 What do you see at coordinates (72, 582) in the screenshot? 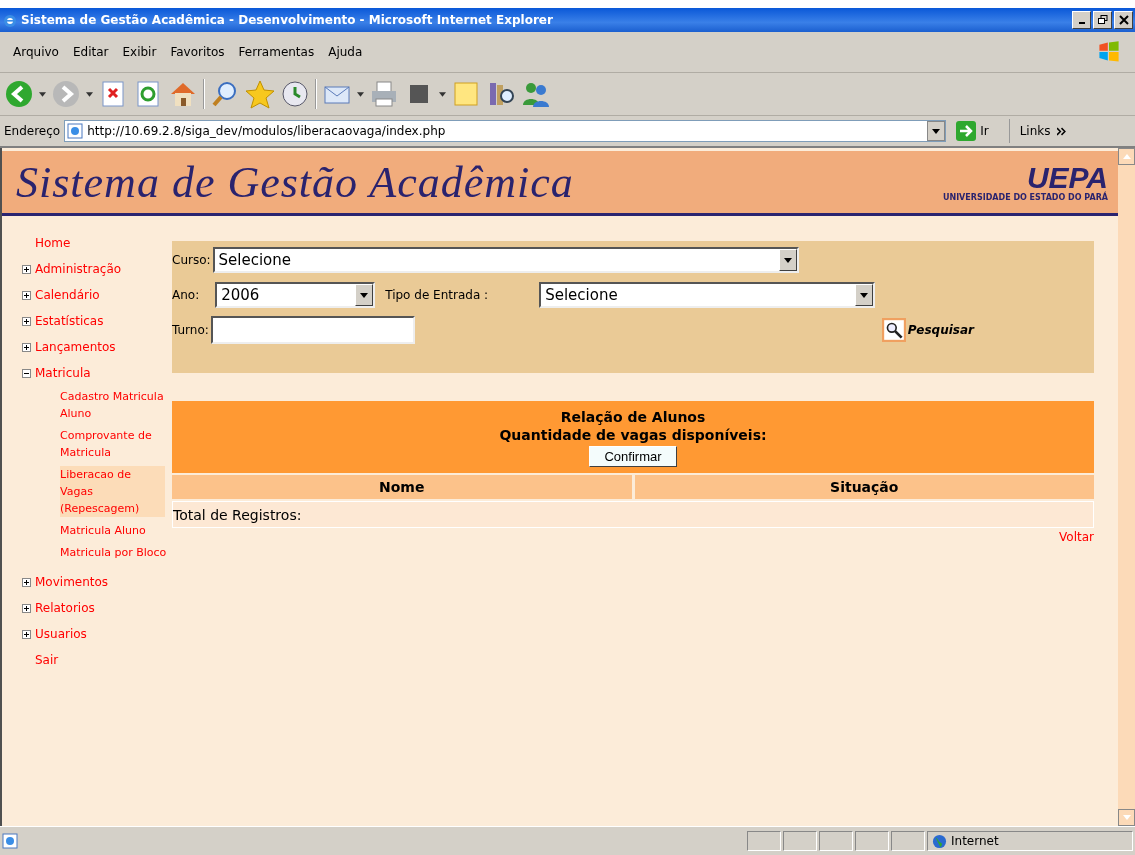
I see `sidebar-link: Movimentos` at bounding box center [72, 582].